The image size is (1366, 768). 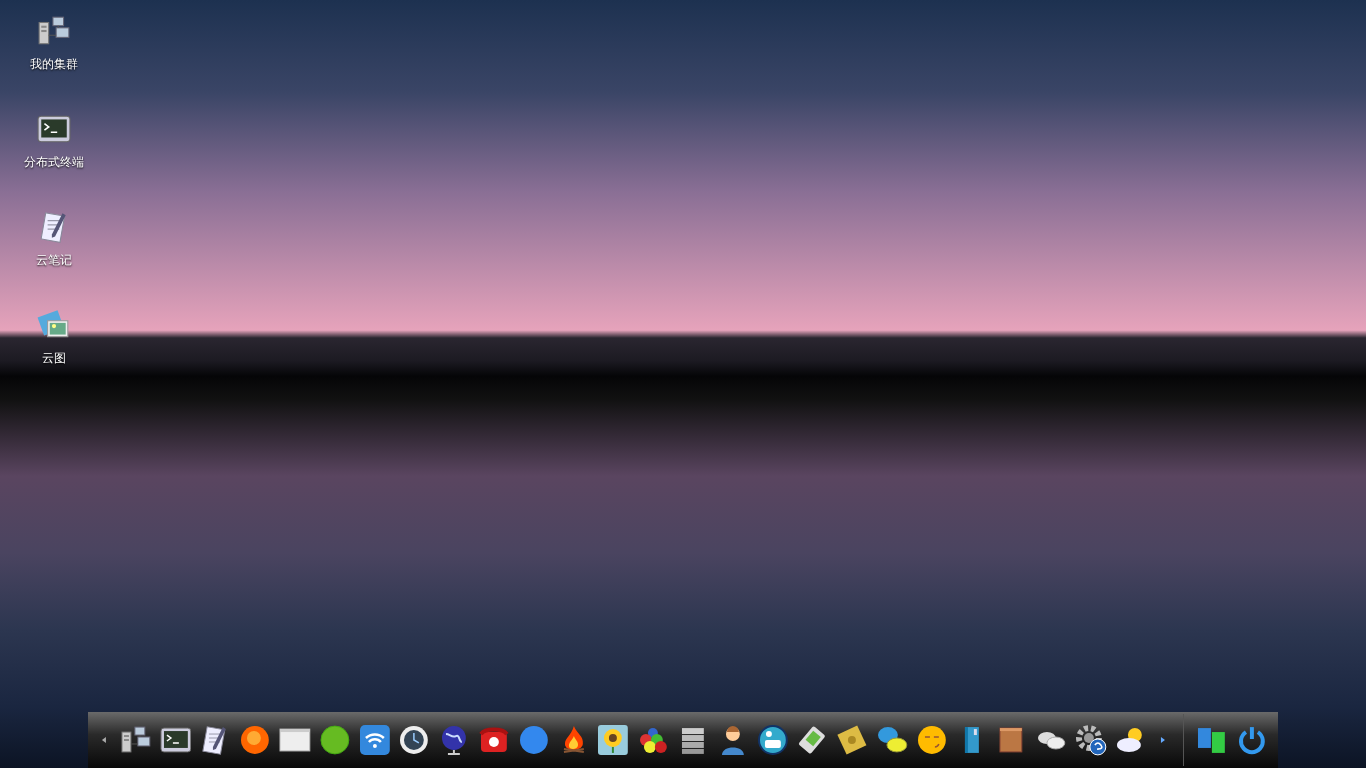 What do you see at coordinates (414, 740) in the screenshot?
I see `clock-icon` at bounding box center [414, 740].